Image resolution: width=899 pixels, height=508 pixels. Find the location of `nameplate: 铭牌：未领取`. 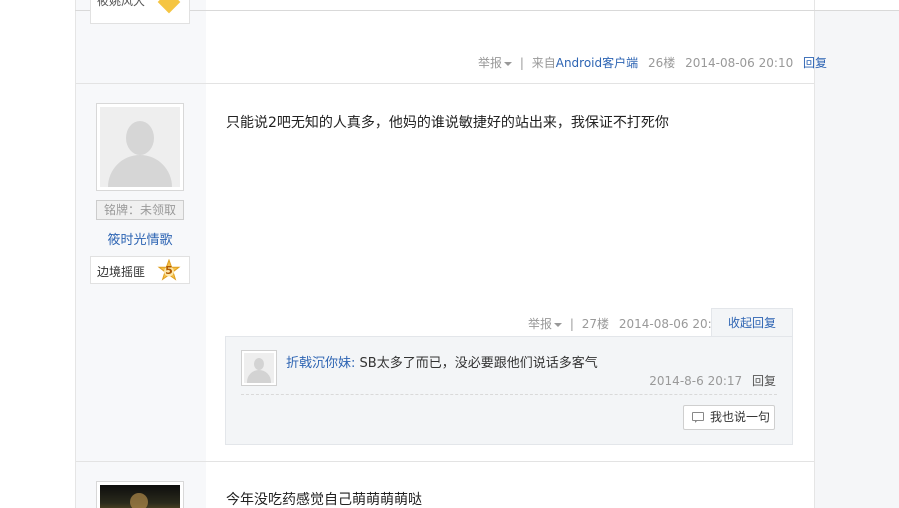

nameplate: 铭牌：未领取 is located at coordinates (140, 210).